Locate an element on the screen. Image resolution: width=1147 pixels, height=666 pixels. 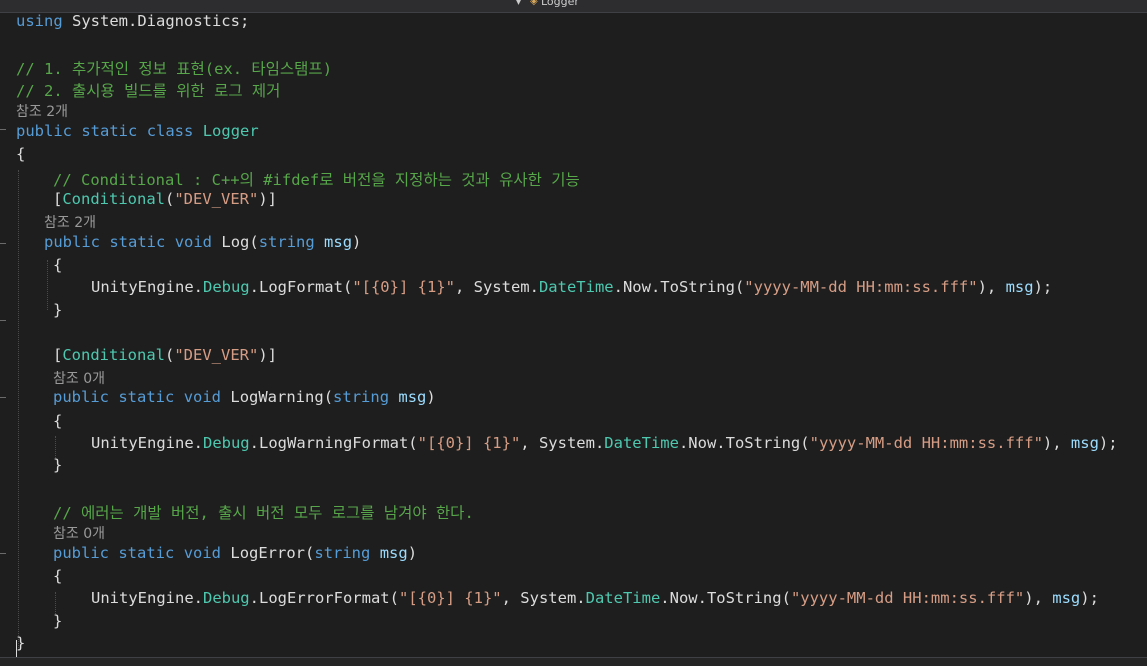
code-comment-2: // 2. 출시용 빌드를 위한 로그 제거 is located at coordinates (148, 91).